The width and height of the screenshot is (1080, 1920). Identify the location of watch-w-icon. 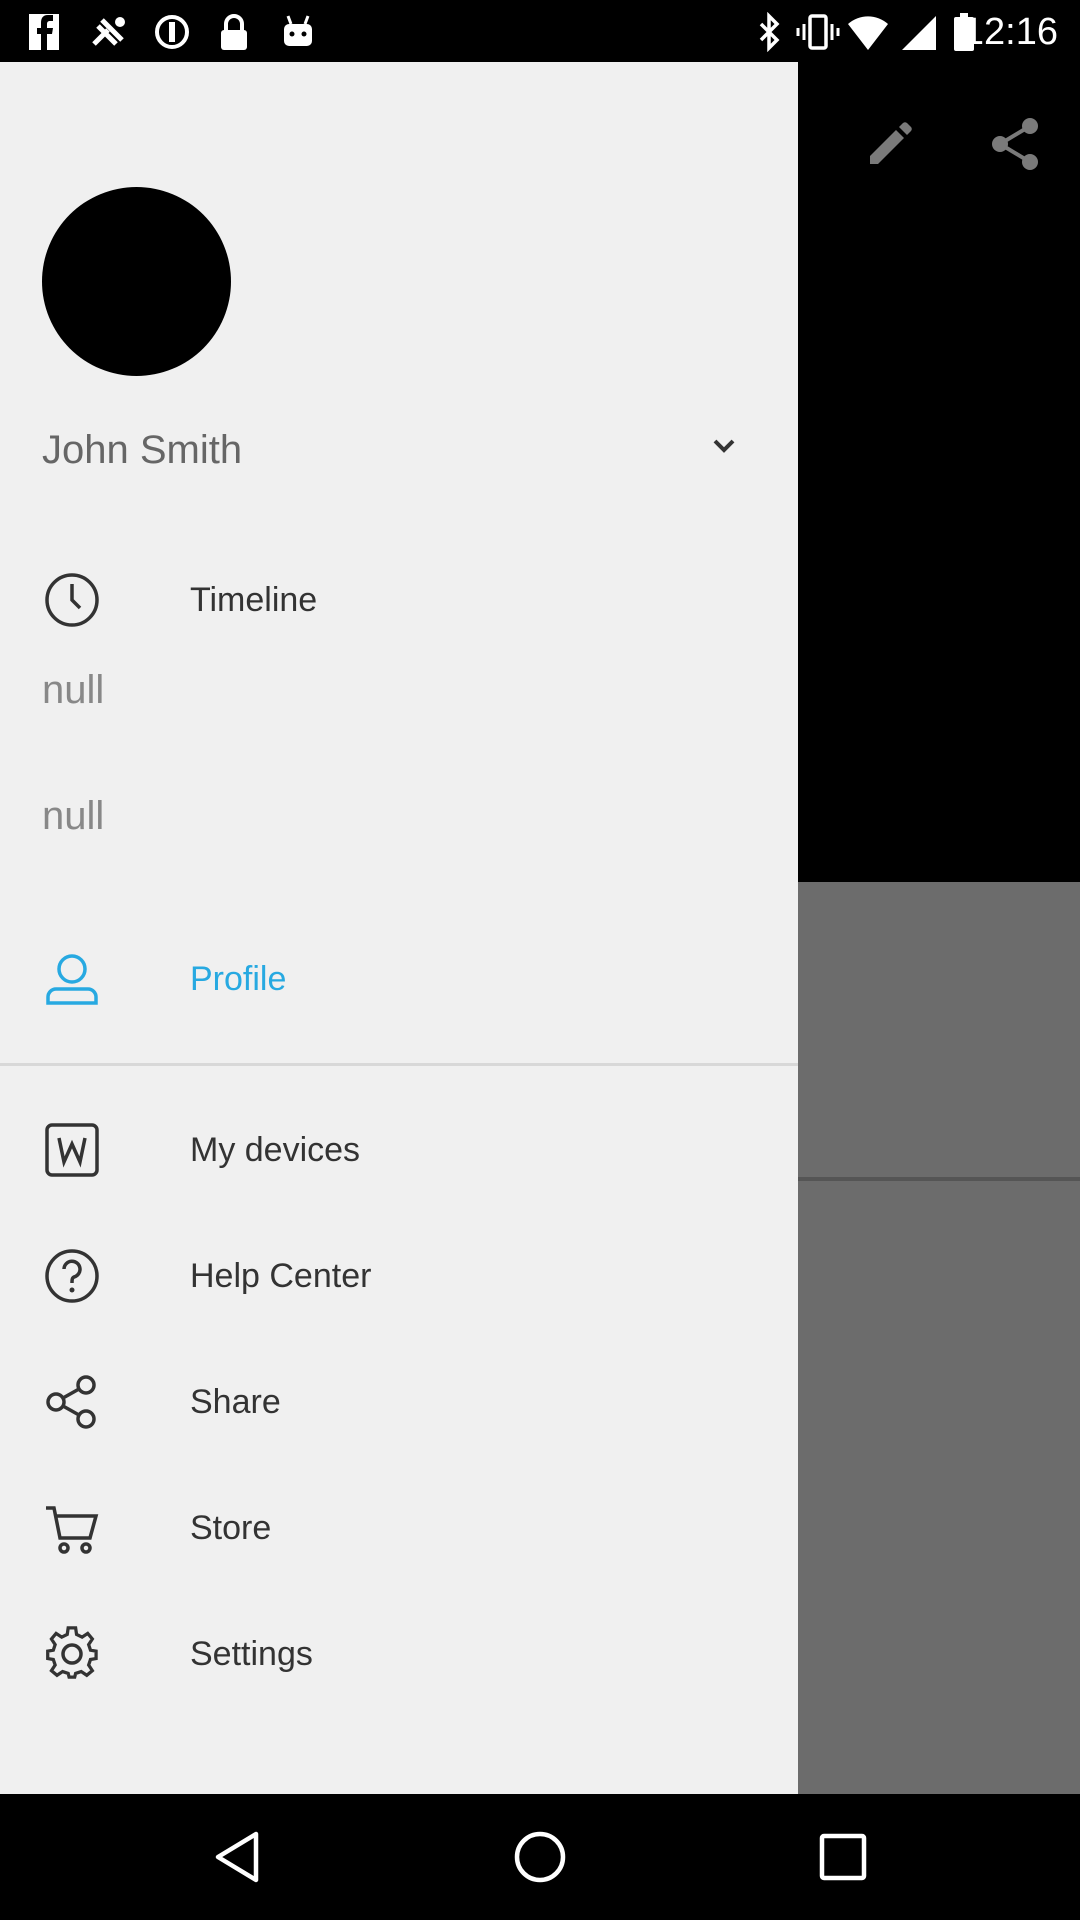
(72, 1150).